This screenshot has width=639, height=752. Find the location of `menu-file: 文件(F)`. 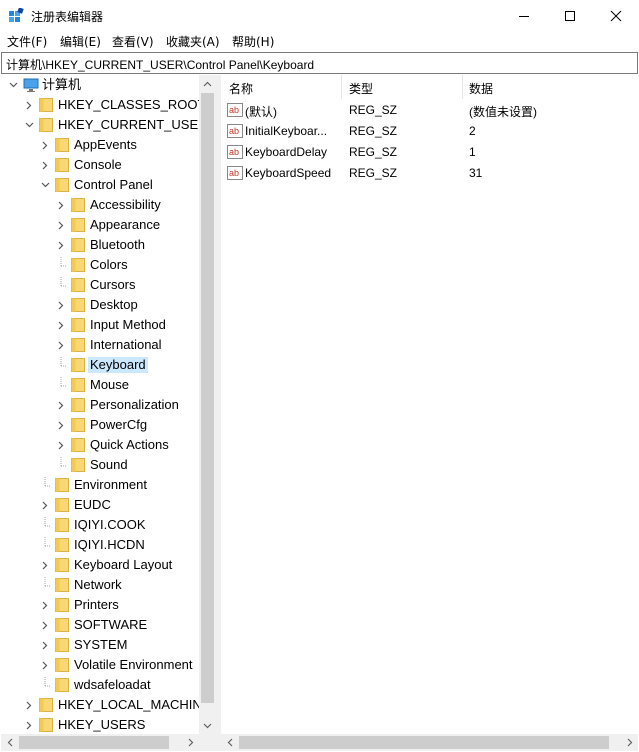

menu-file: 文件(F) is located at coordinates (27, 41).